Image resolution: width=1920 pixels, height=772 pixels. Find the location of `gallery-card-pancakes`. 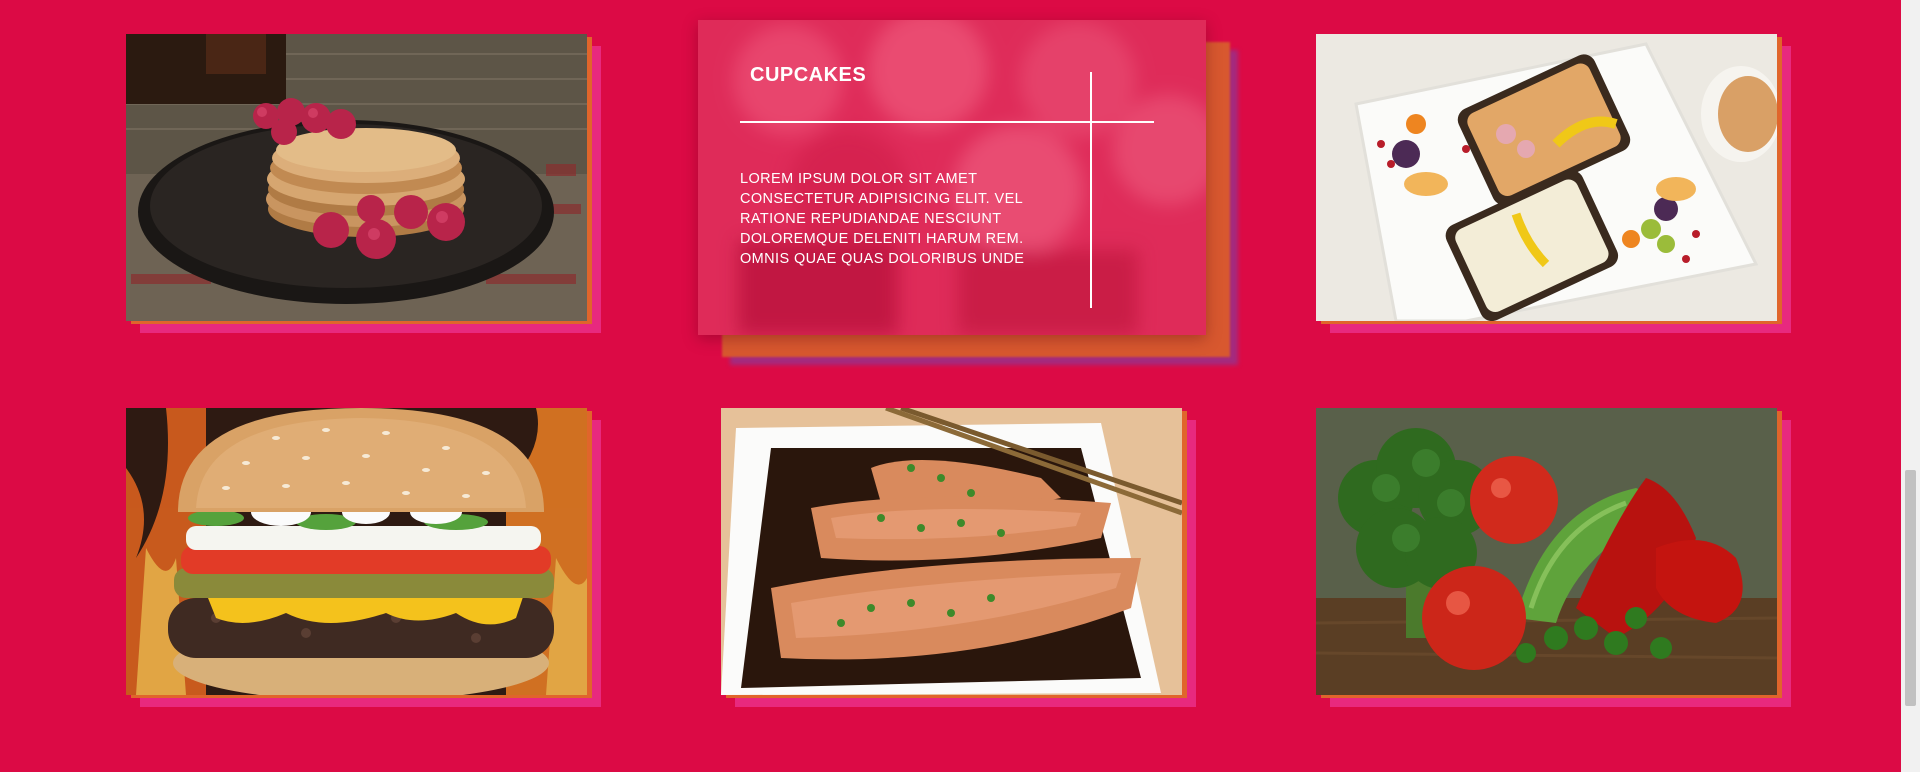

gallery-card-pancakes is located at coordinates (363, 183).